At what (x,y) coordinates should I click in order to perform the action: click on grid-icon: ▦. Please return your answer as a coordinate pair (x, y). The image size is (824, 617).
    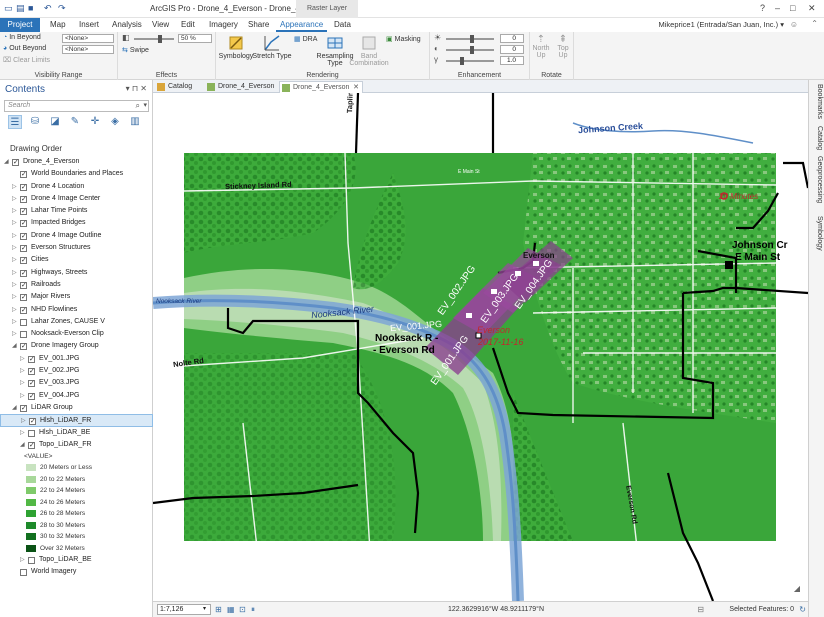
    Looking at the image, I should click on (231, 609).